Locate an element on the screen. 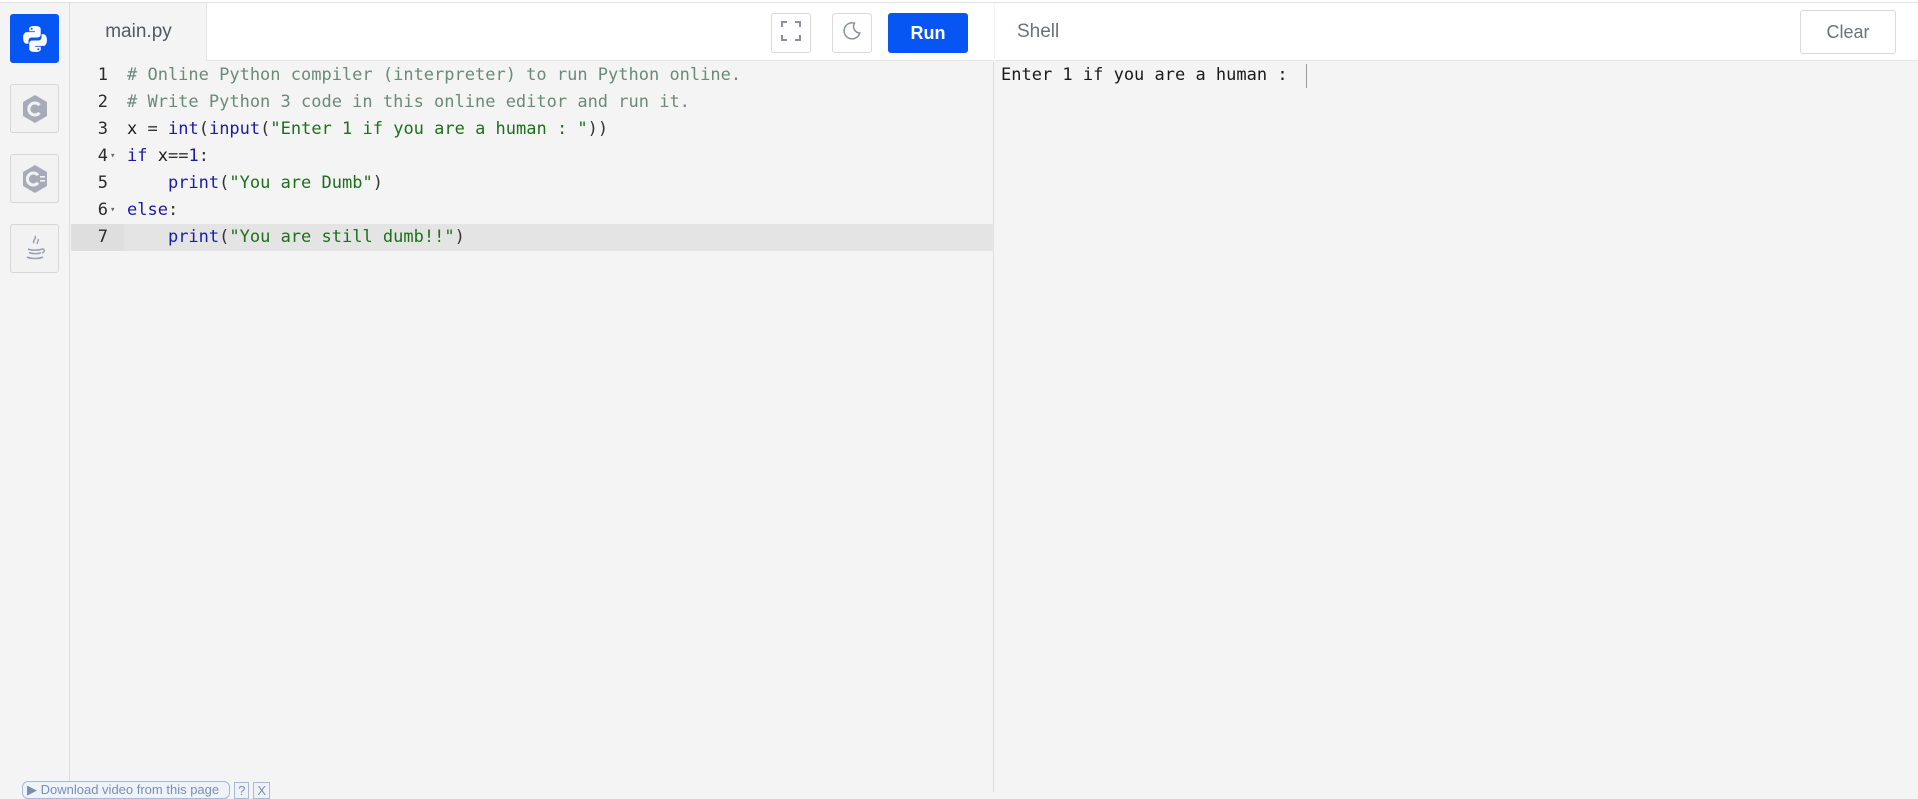 Image resolution: width=1918 pixels, height=799 pixels. tab-label: main.py is located at coordinates (138, 31).